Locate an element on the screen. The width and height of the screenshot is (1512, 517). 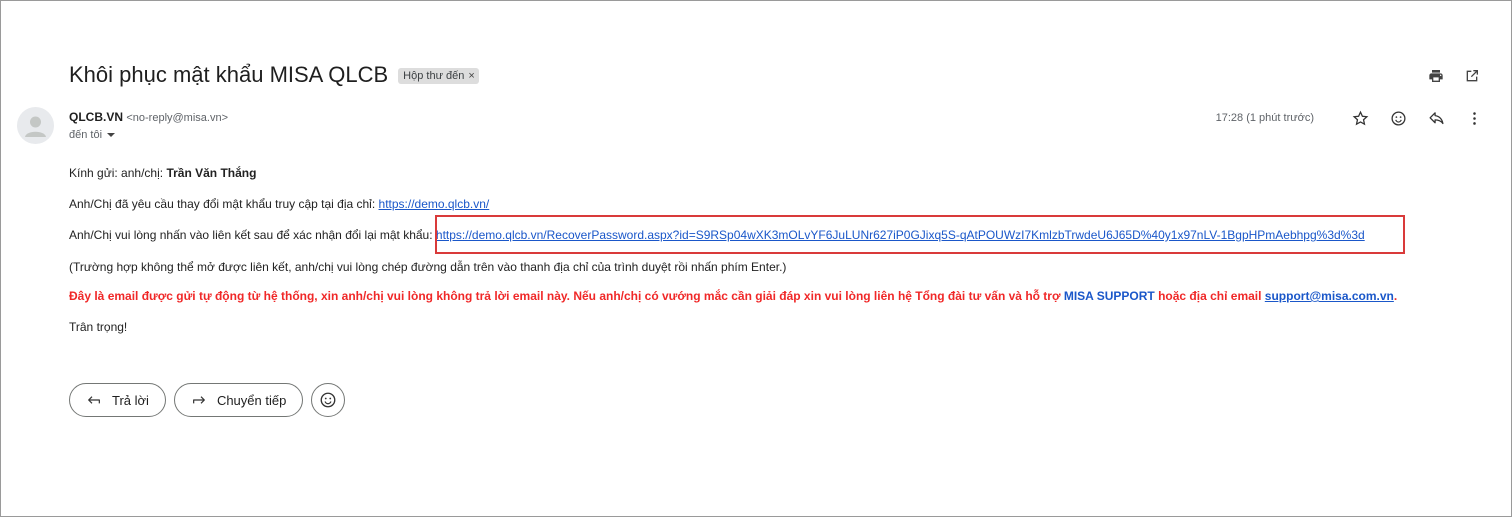
link-highlight-box is located at coordinates (920, 234).